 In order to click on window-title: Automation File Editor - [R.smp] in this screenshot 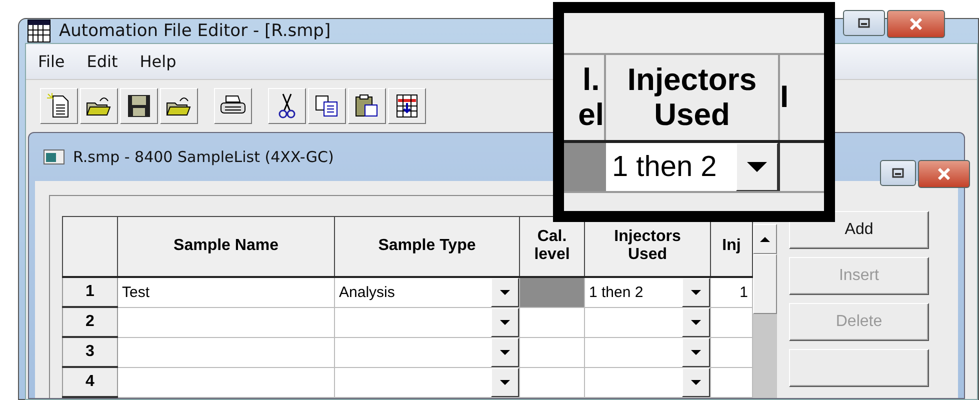, I will do `click(195, 31)`.